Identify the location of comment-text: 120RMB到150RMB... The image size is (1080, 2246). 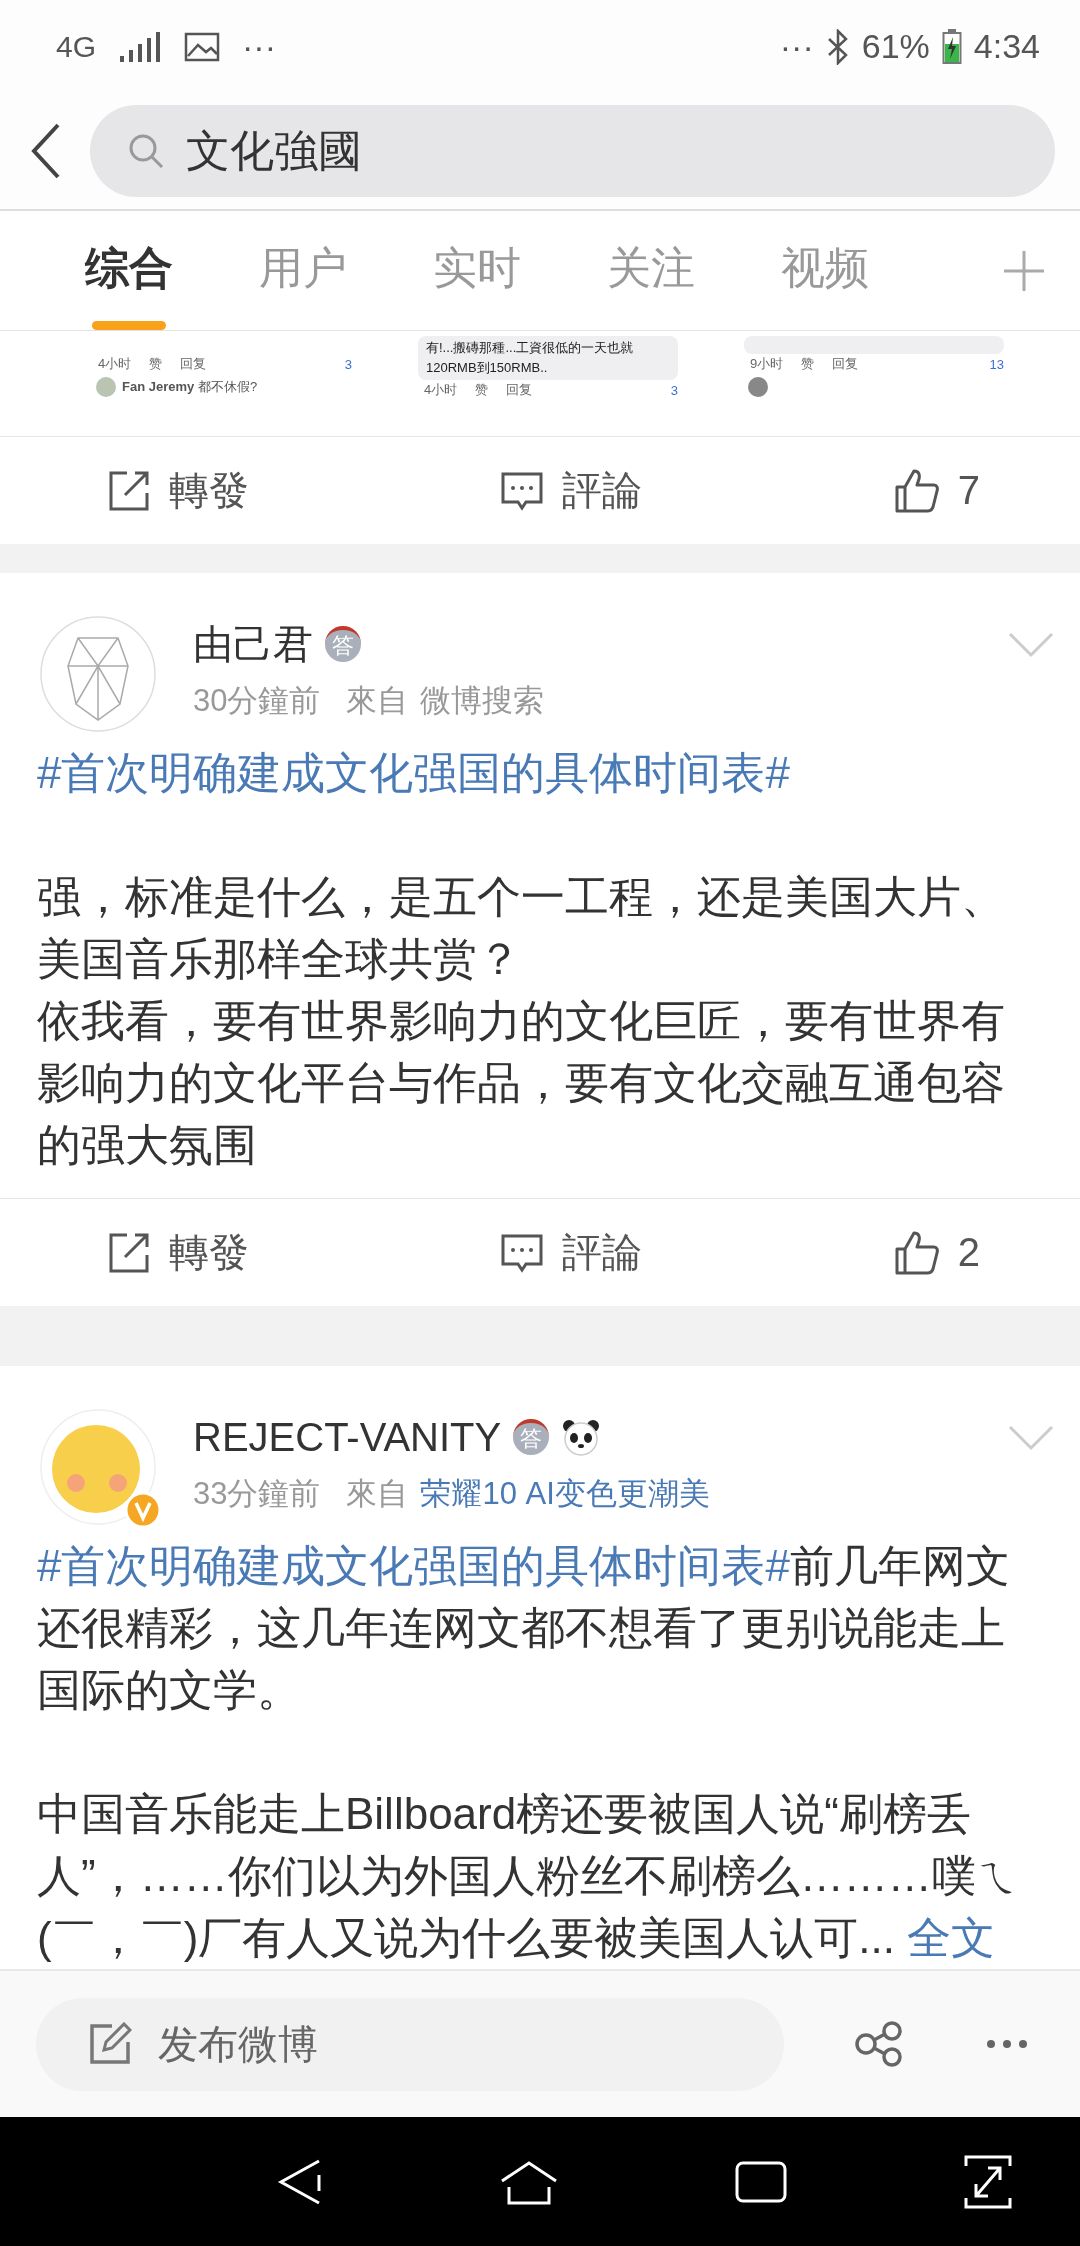
(487, 368).